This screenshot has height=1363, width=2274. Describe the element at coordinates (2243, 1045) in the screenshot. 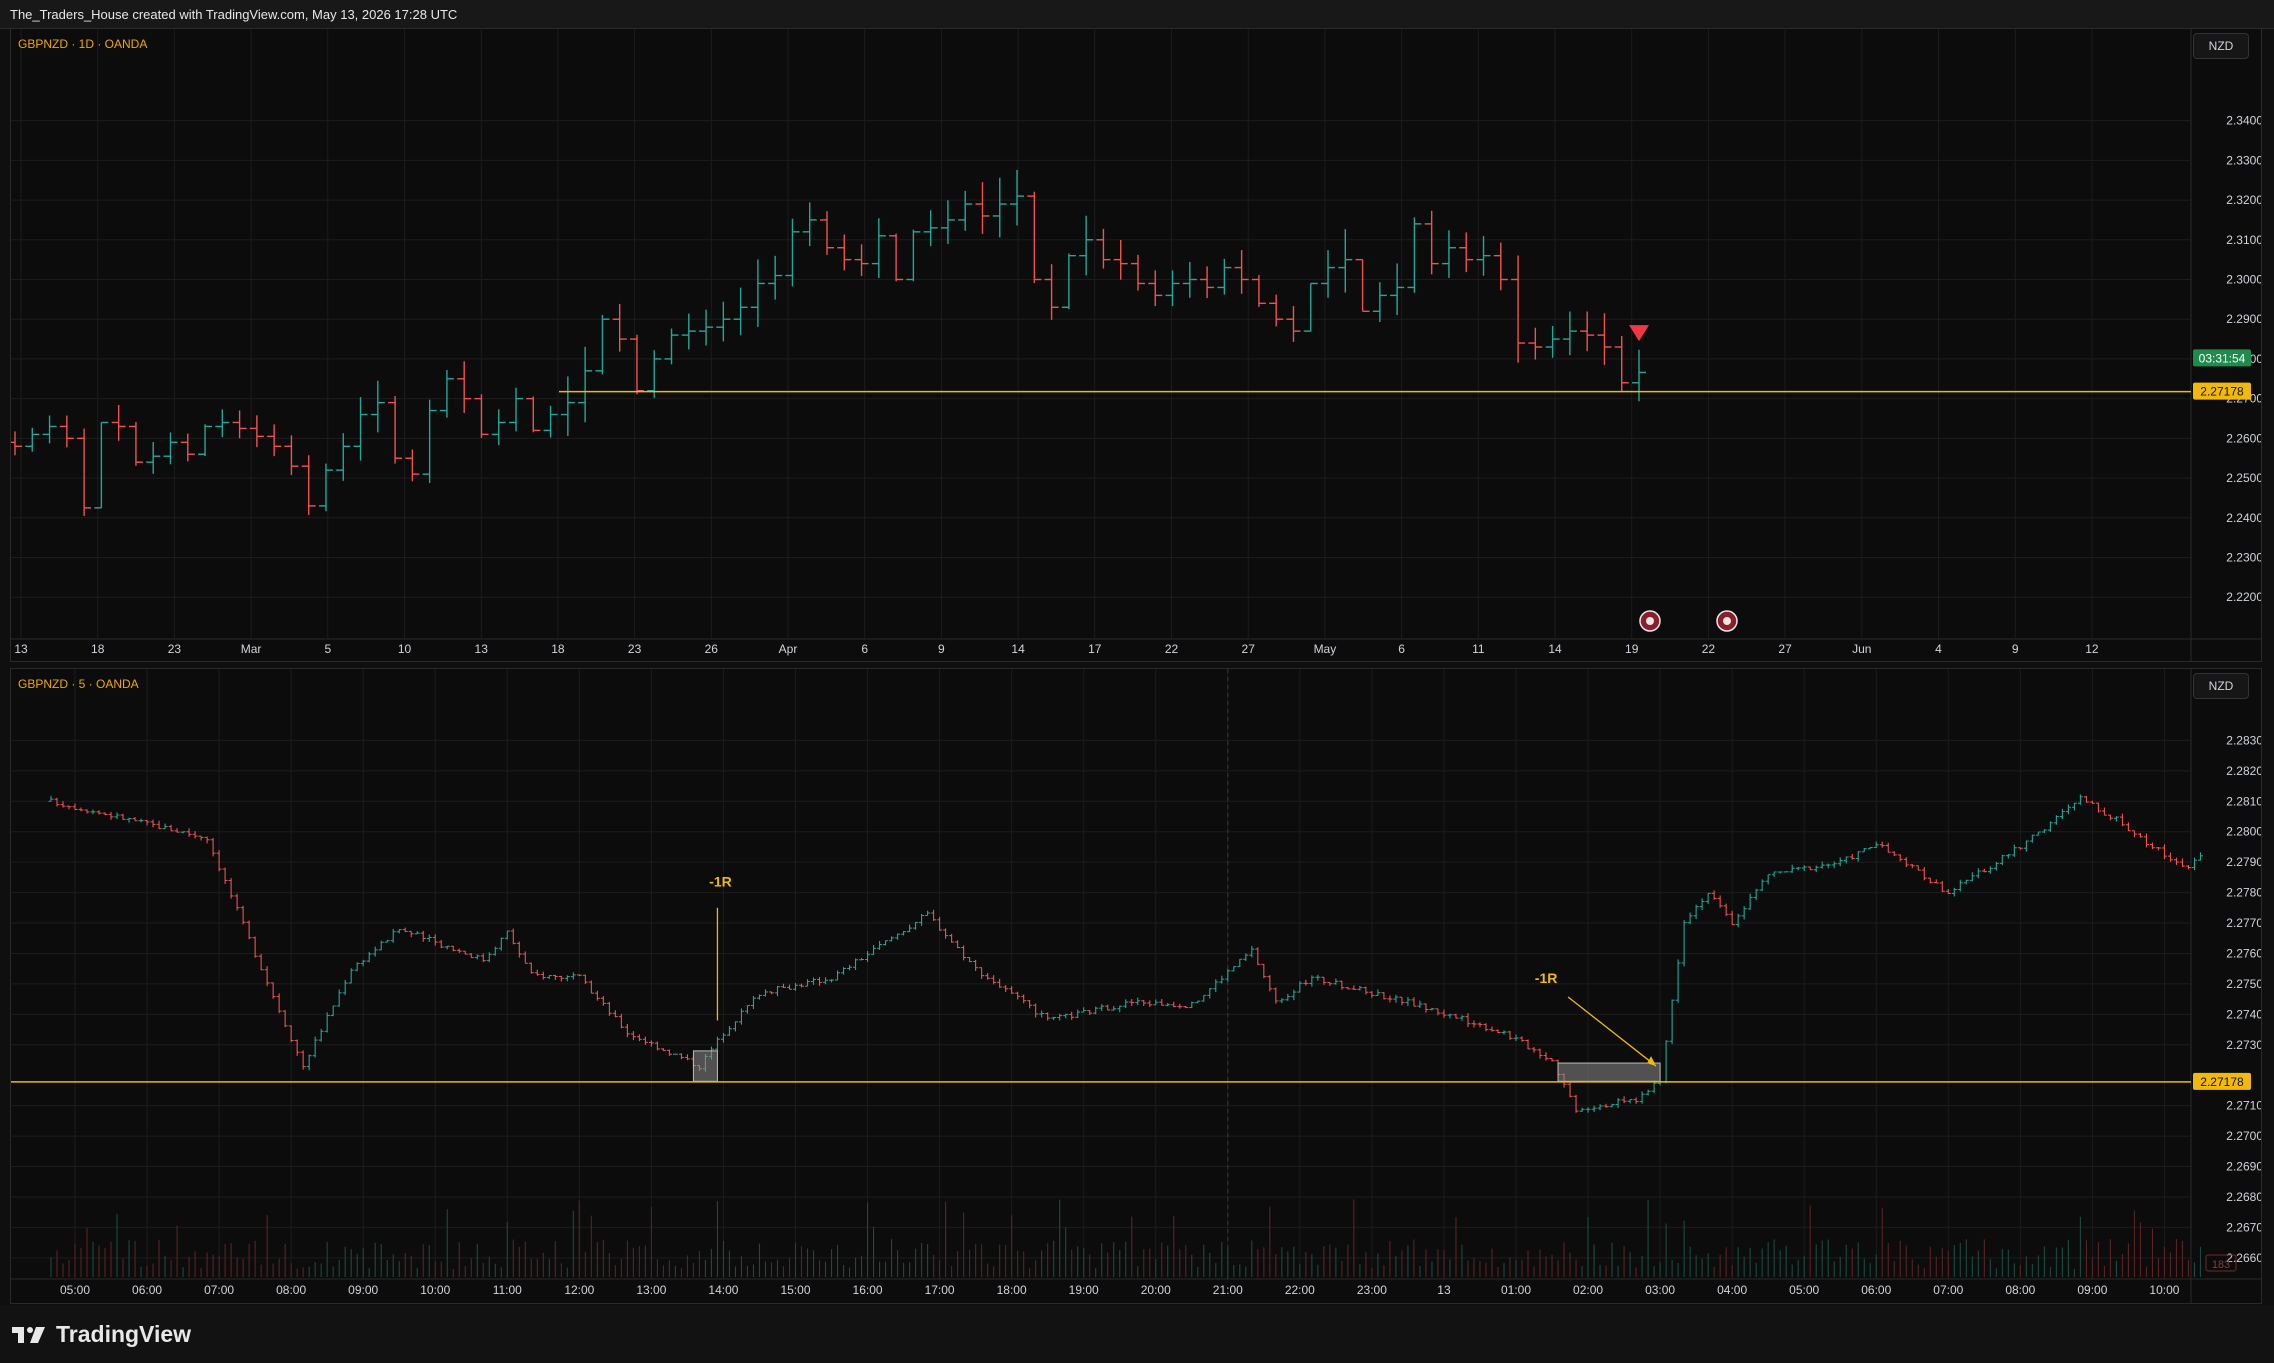

I see `intraday-y-tick-label: 2.27300` at that location.